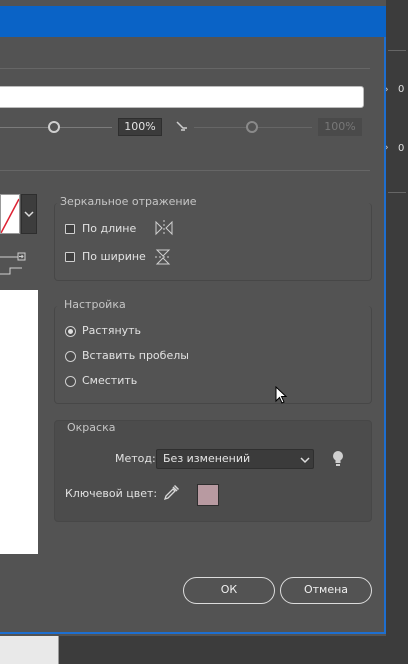 The image size is (408, 664). Describe the element at coordinates (109, 228) in the screenshot. I see `mirror-length-label: По длине` at that location.